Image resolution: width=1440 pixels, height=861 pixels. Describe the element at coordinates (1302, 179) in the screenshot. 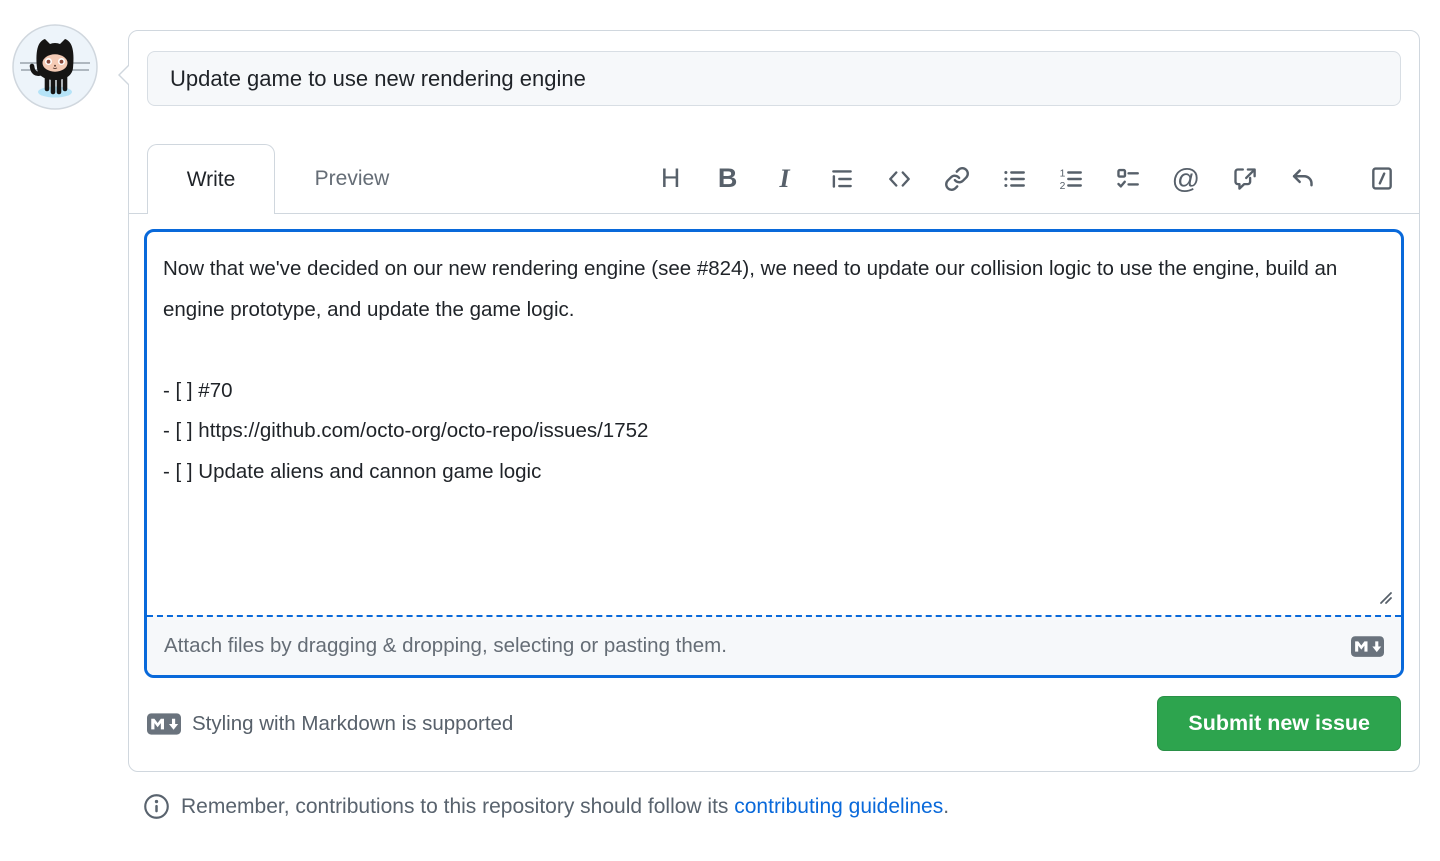

I see `saved-reply-icon` at that location.